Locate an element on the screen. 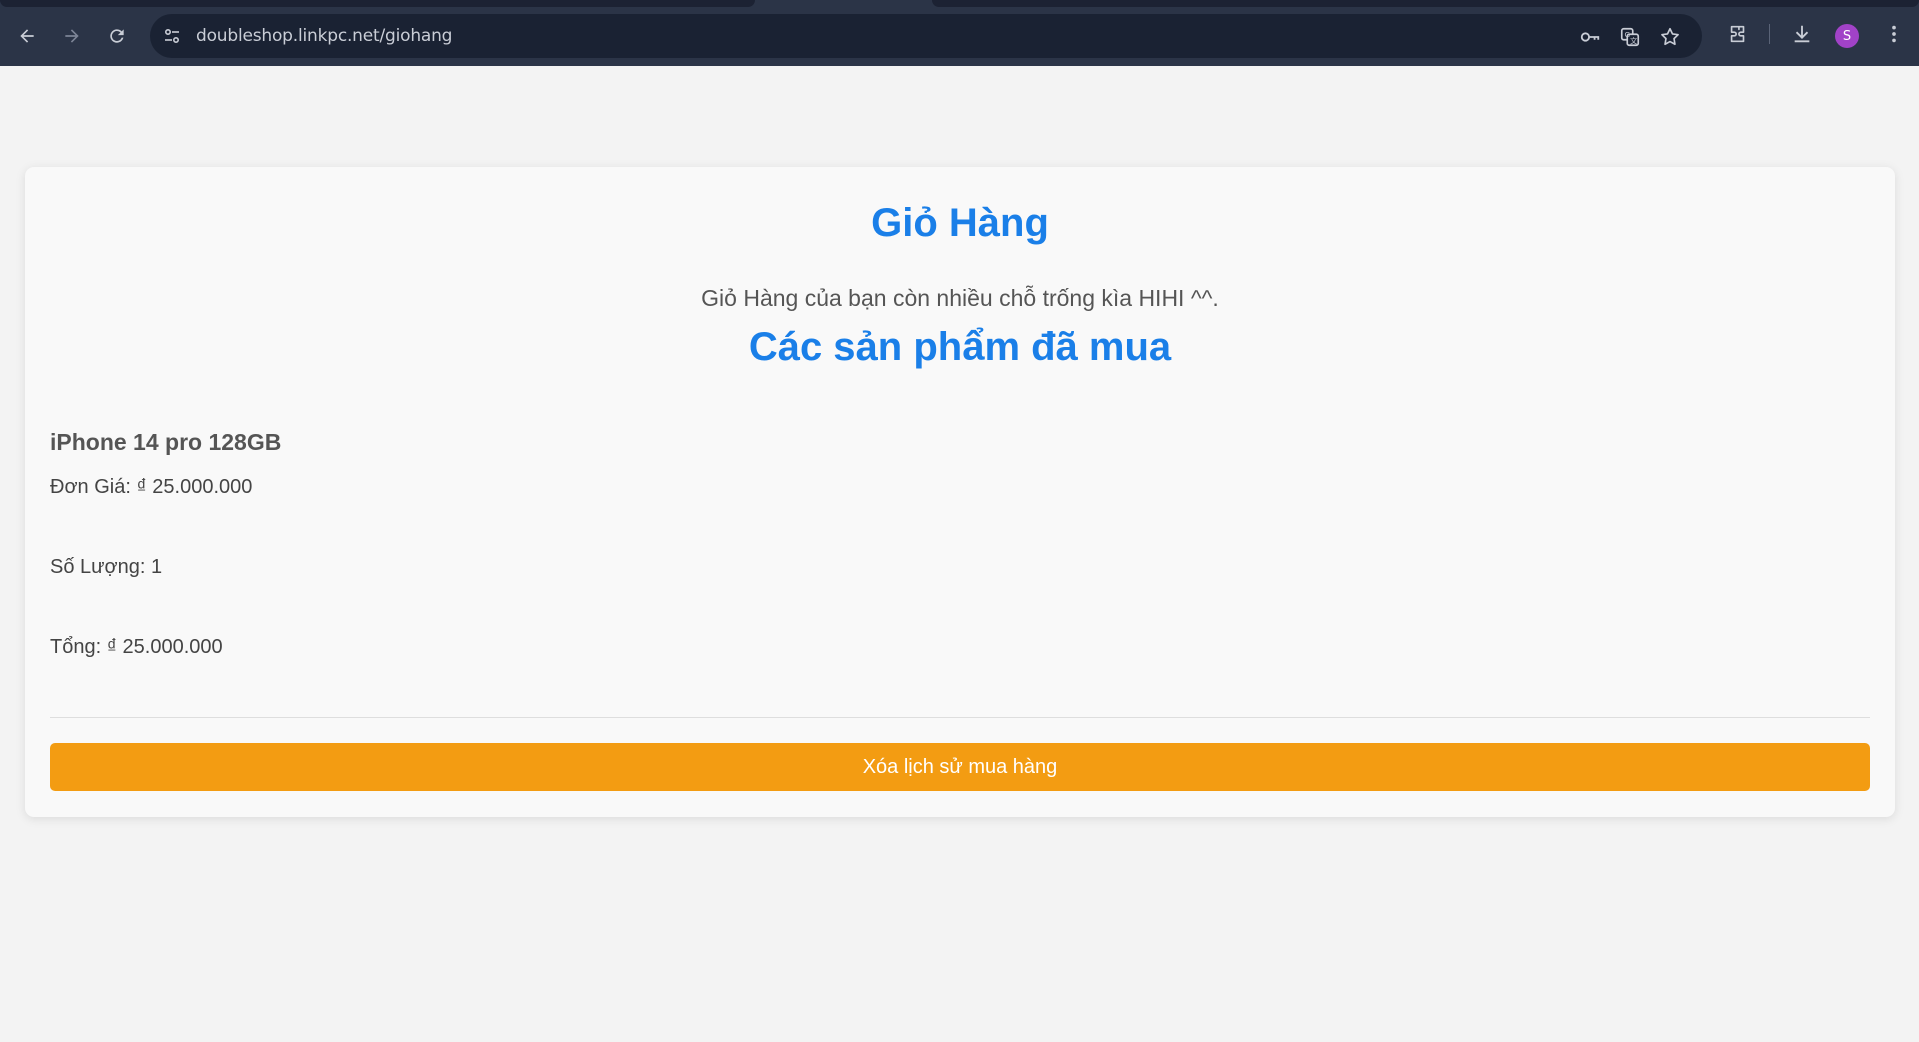 This screenshot has width=1919, height=1042. tab-inactive-left is located at coordinates (377, 3).